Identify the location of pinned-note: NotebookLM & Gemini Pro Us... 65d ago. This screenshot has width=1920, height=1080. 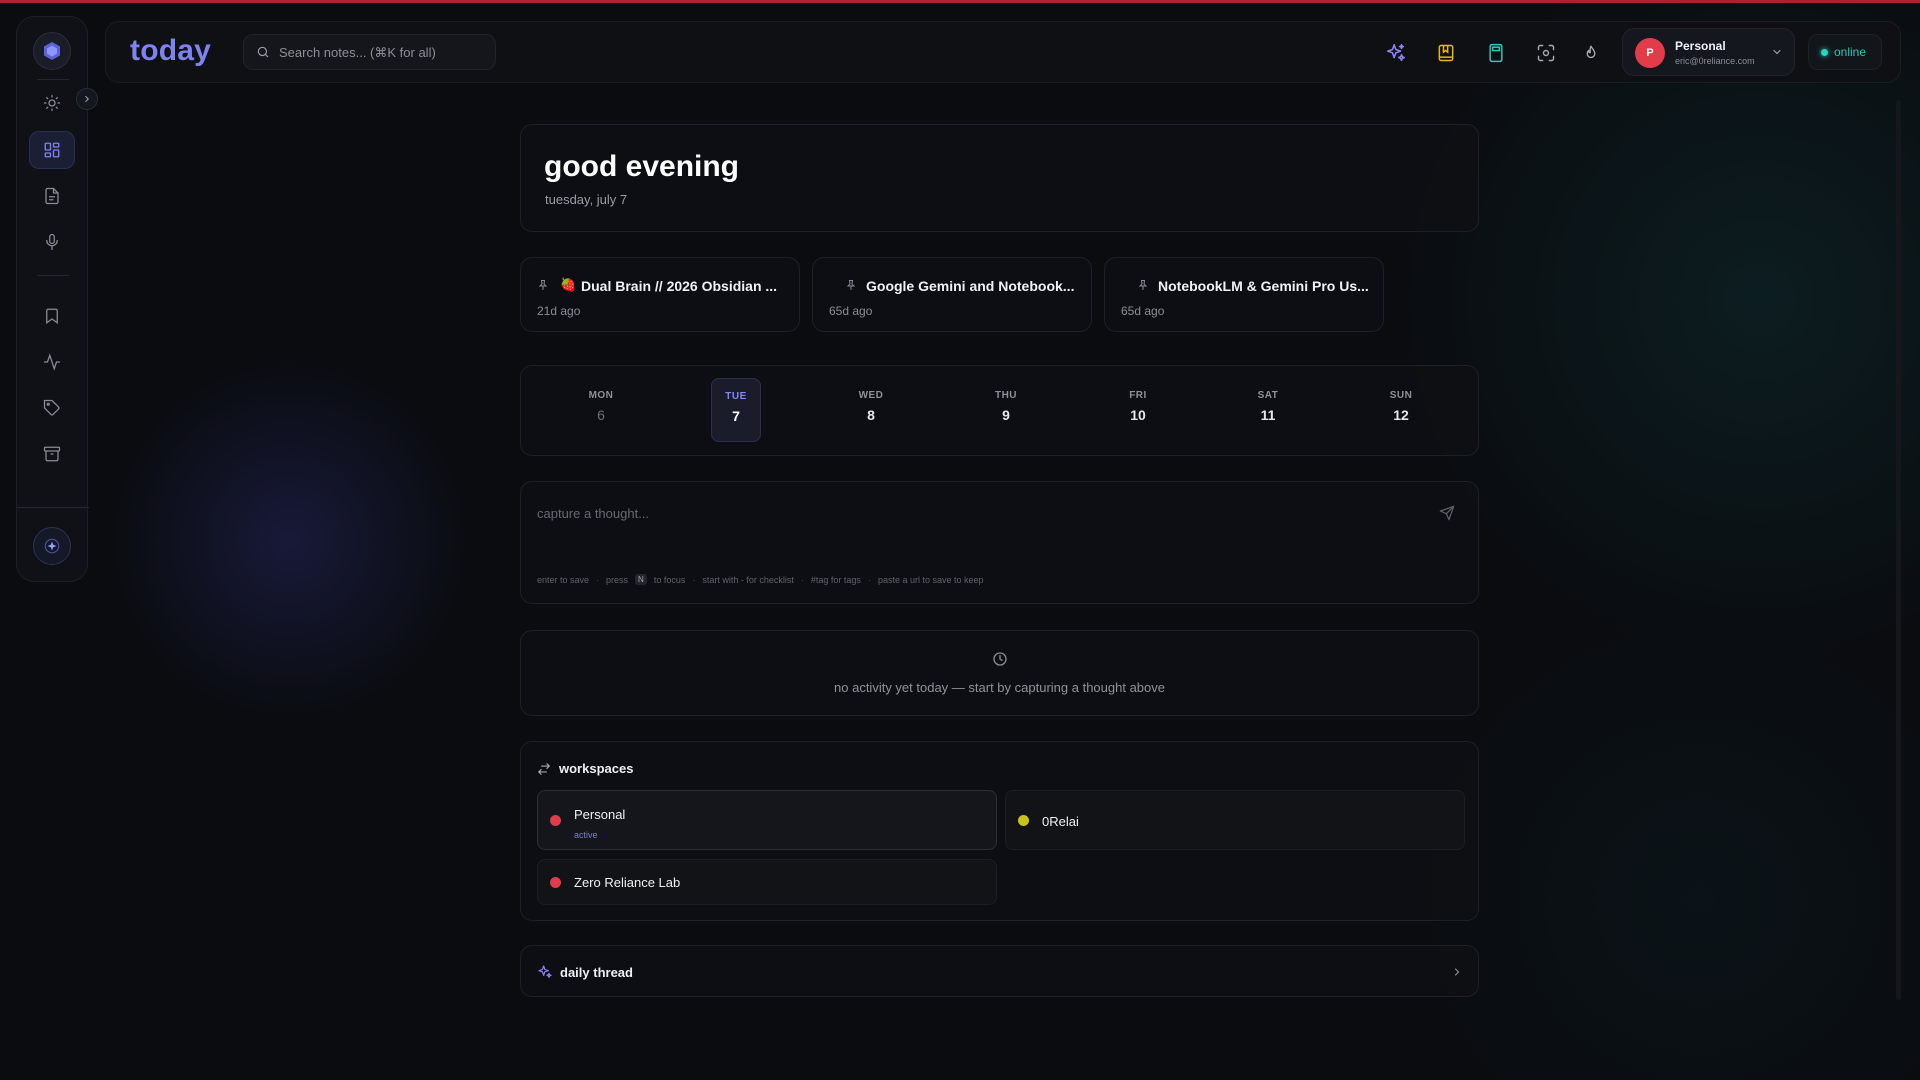
(1244, 294).